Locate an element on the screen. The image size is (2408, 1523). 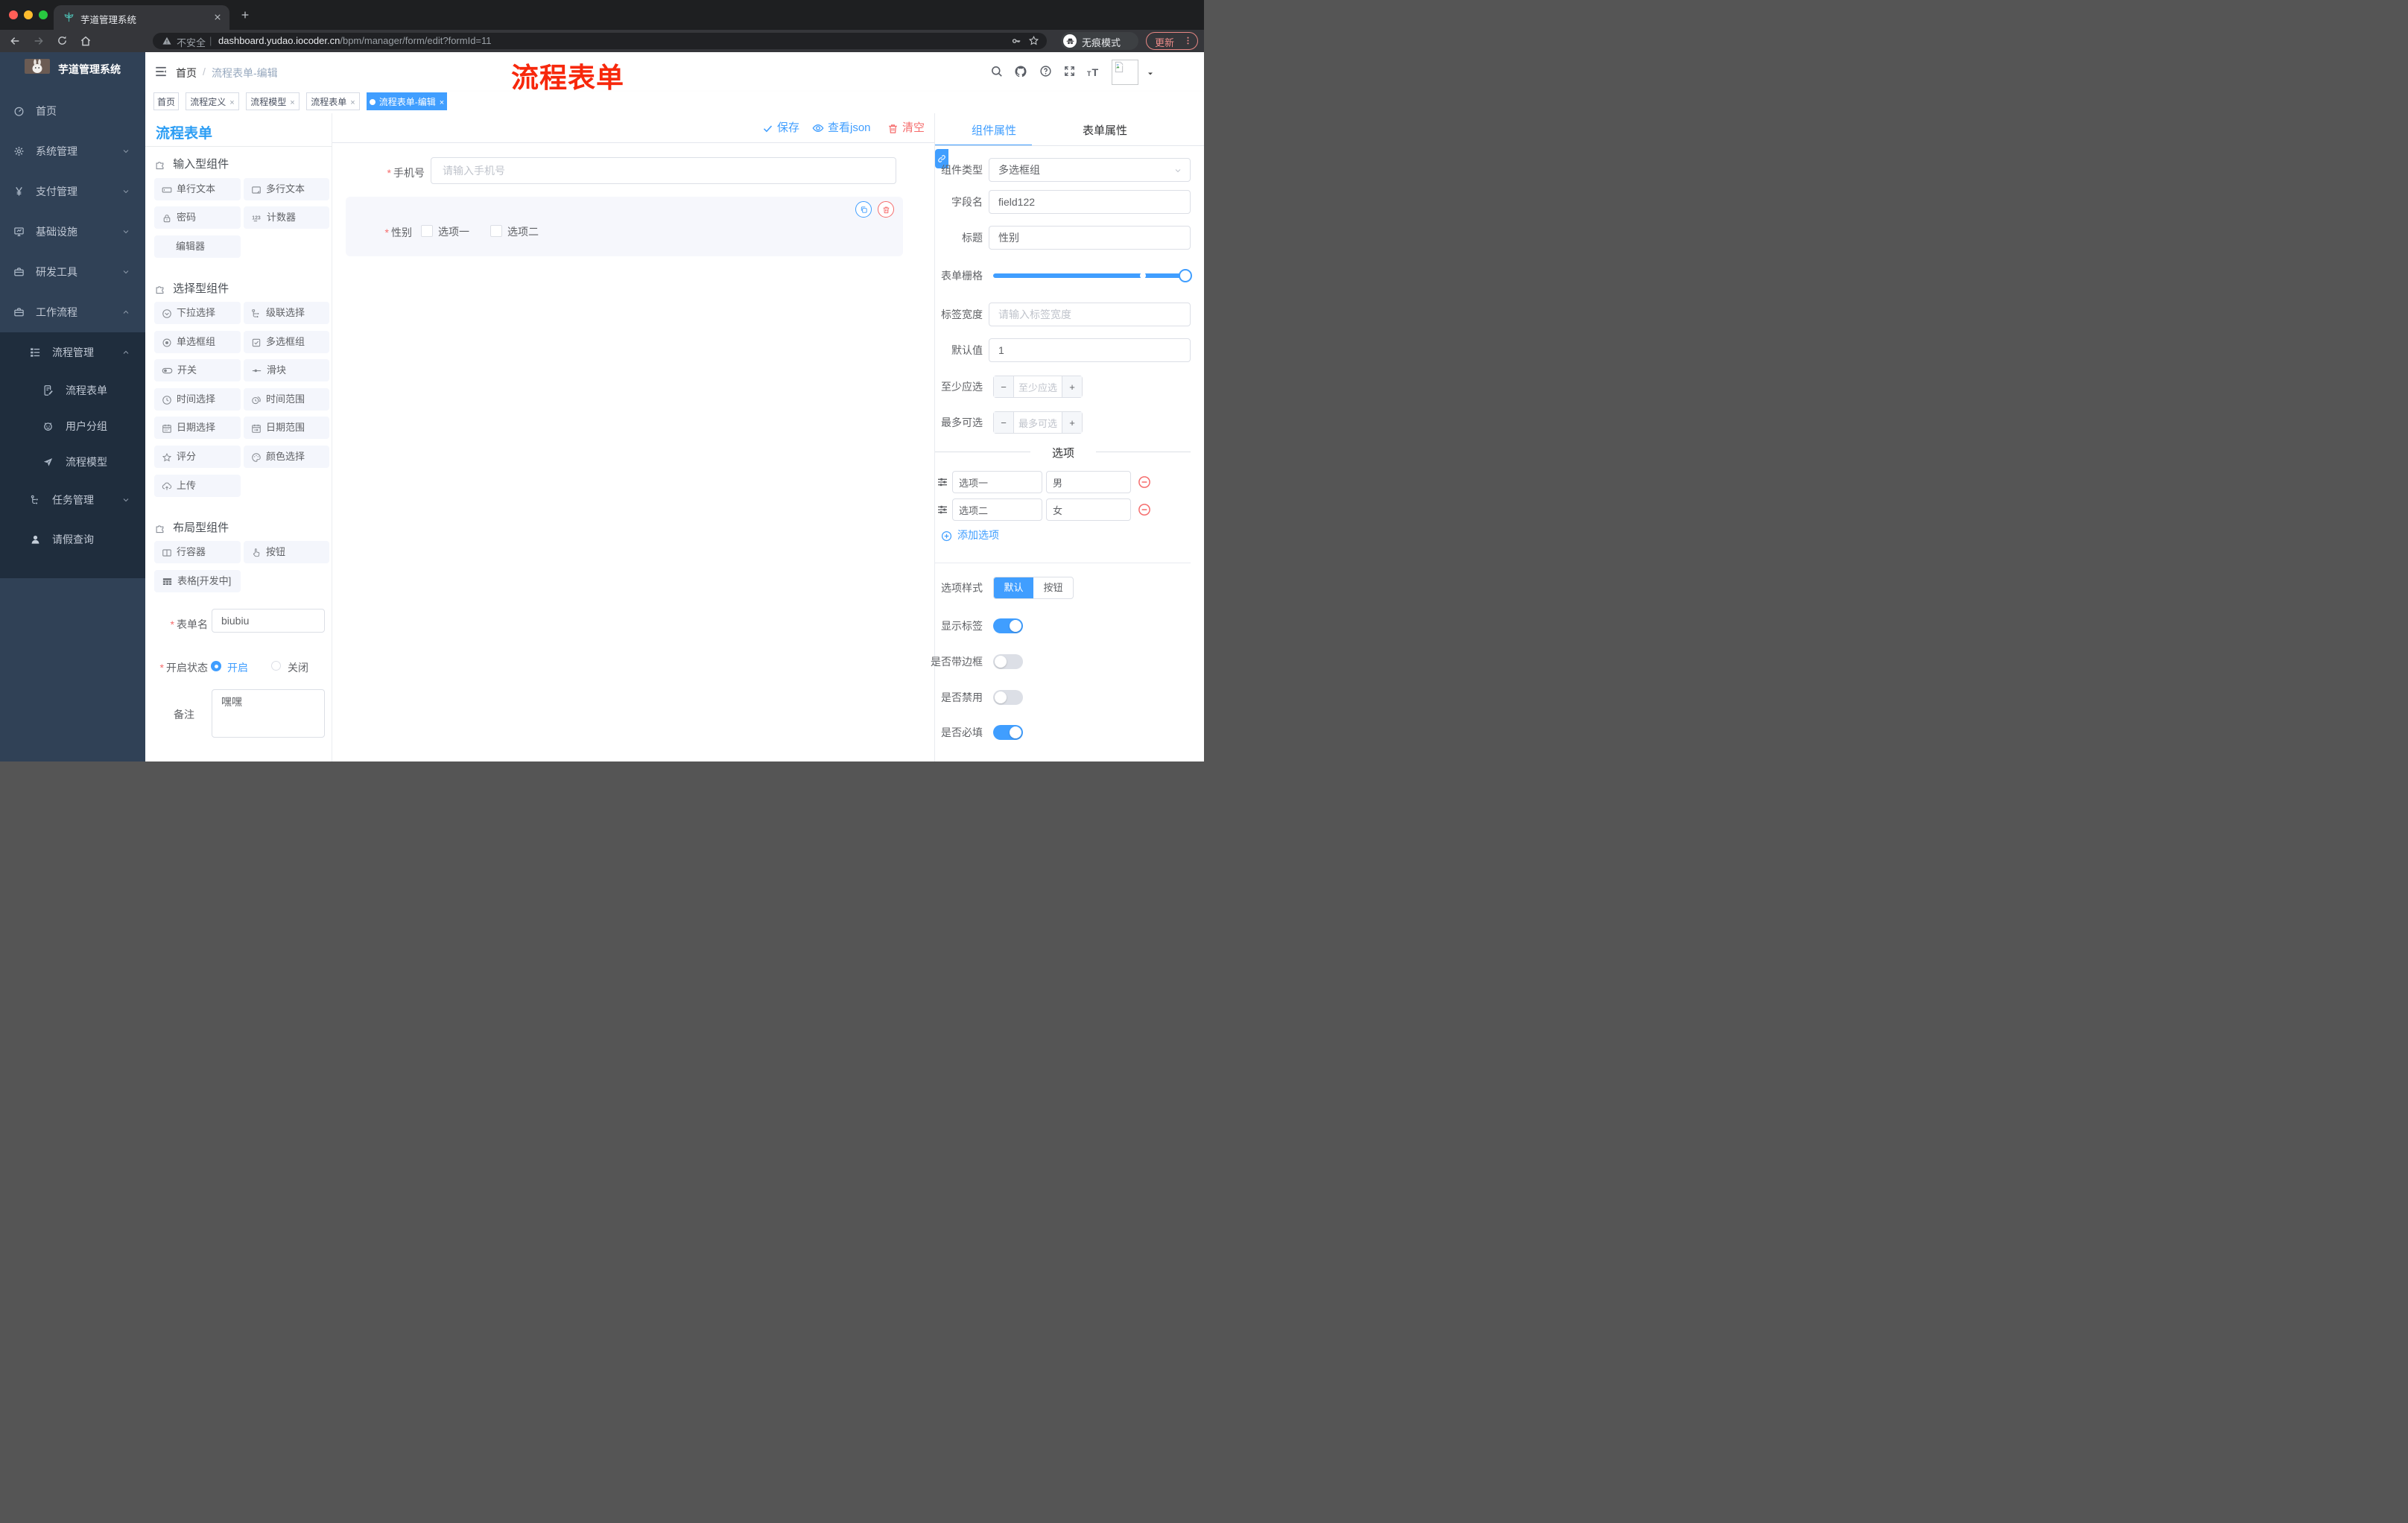
border-toggle is located at coordinates (1008, 662).